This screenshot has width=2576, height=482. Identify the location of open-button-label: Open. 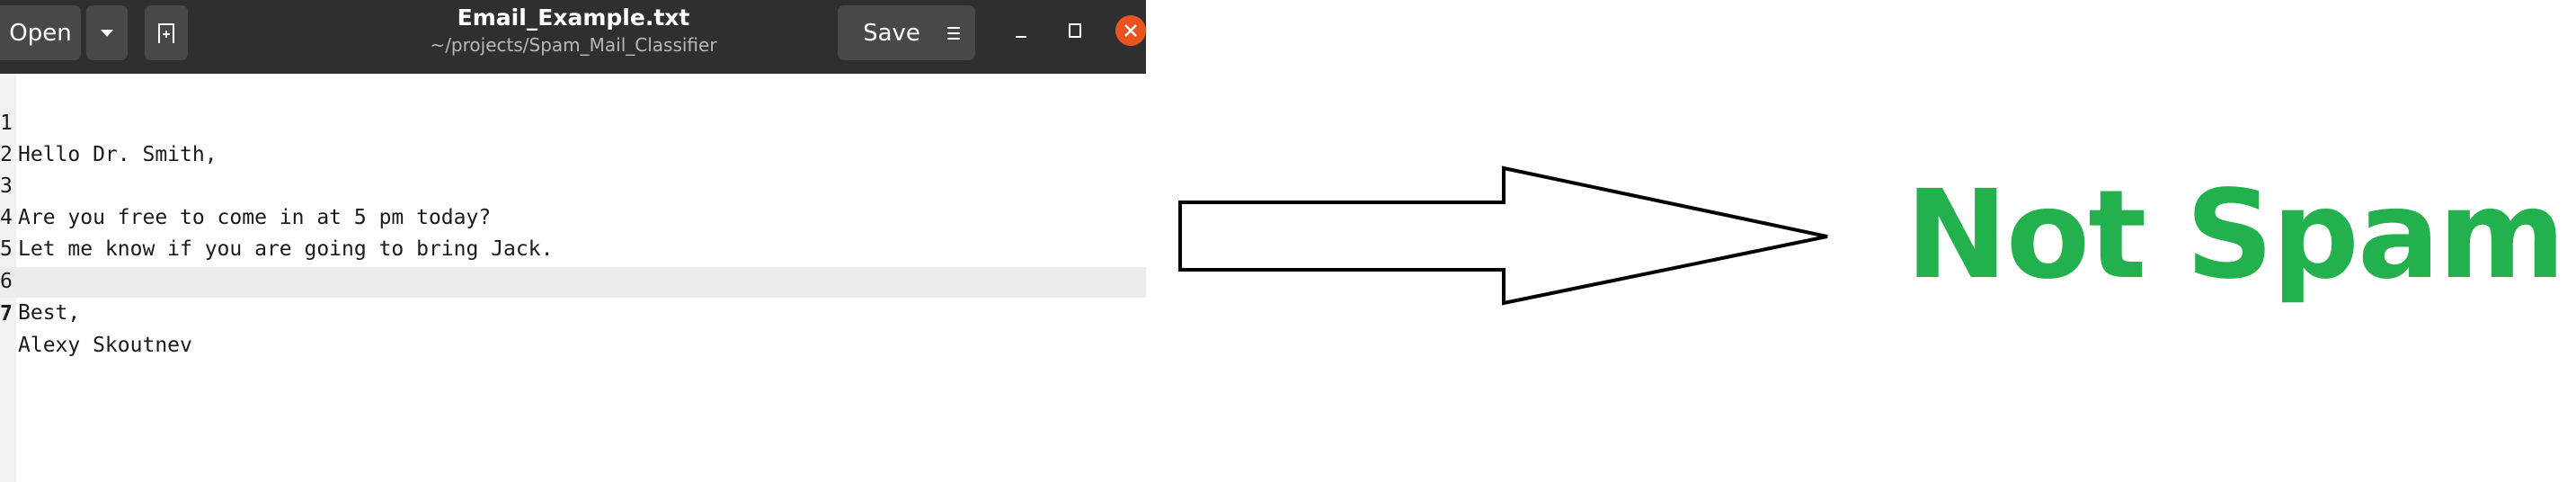
(40, 33).